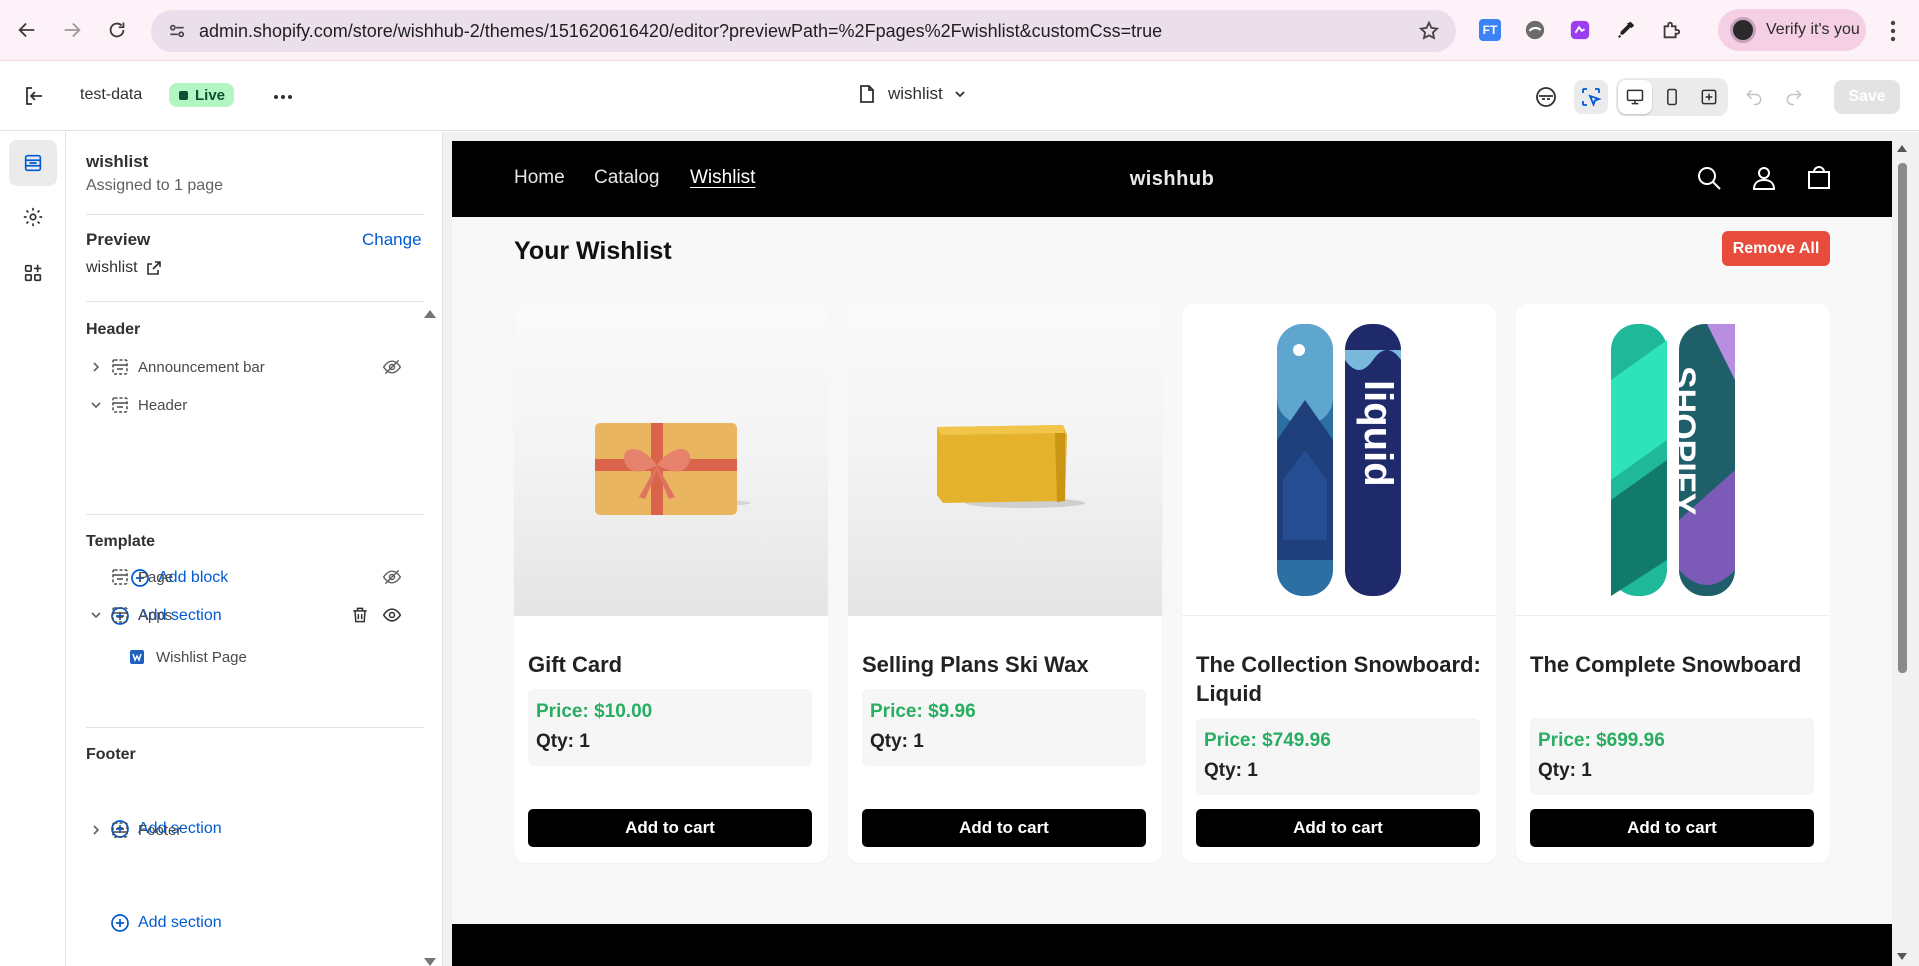 Image resolution: width=1919 pixels, height=966 pixels. Describe the element at coordinates (1626, 30) in the screenshot. I see `eyedropper-extension-icon` at that location.